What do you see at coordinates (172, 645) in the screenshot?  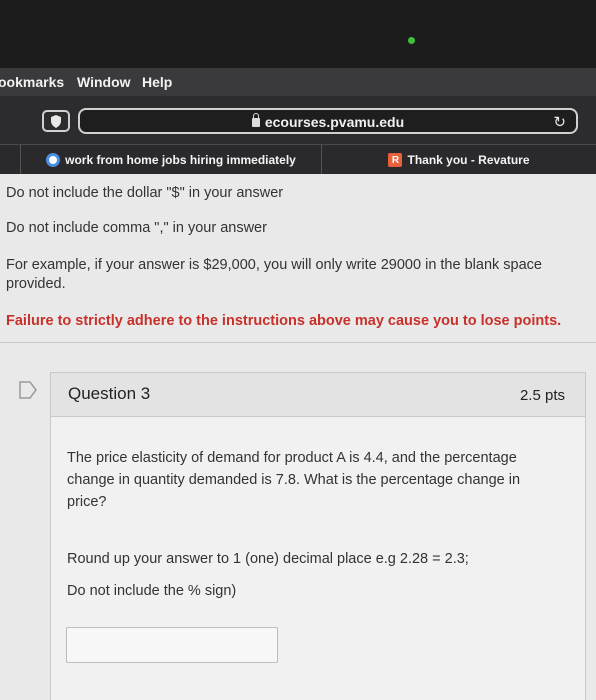 I see `answer-input` at bounding box center [172, 645].